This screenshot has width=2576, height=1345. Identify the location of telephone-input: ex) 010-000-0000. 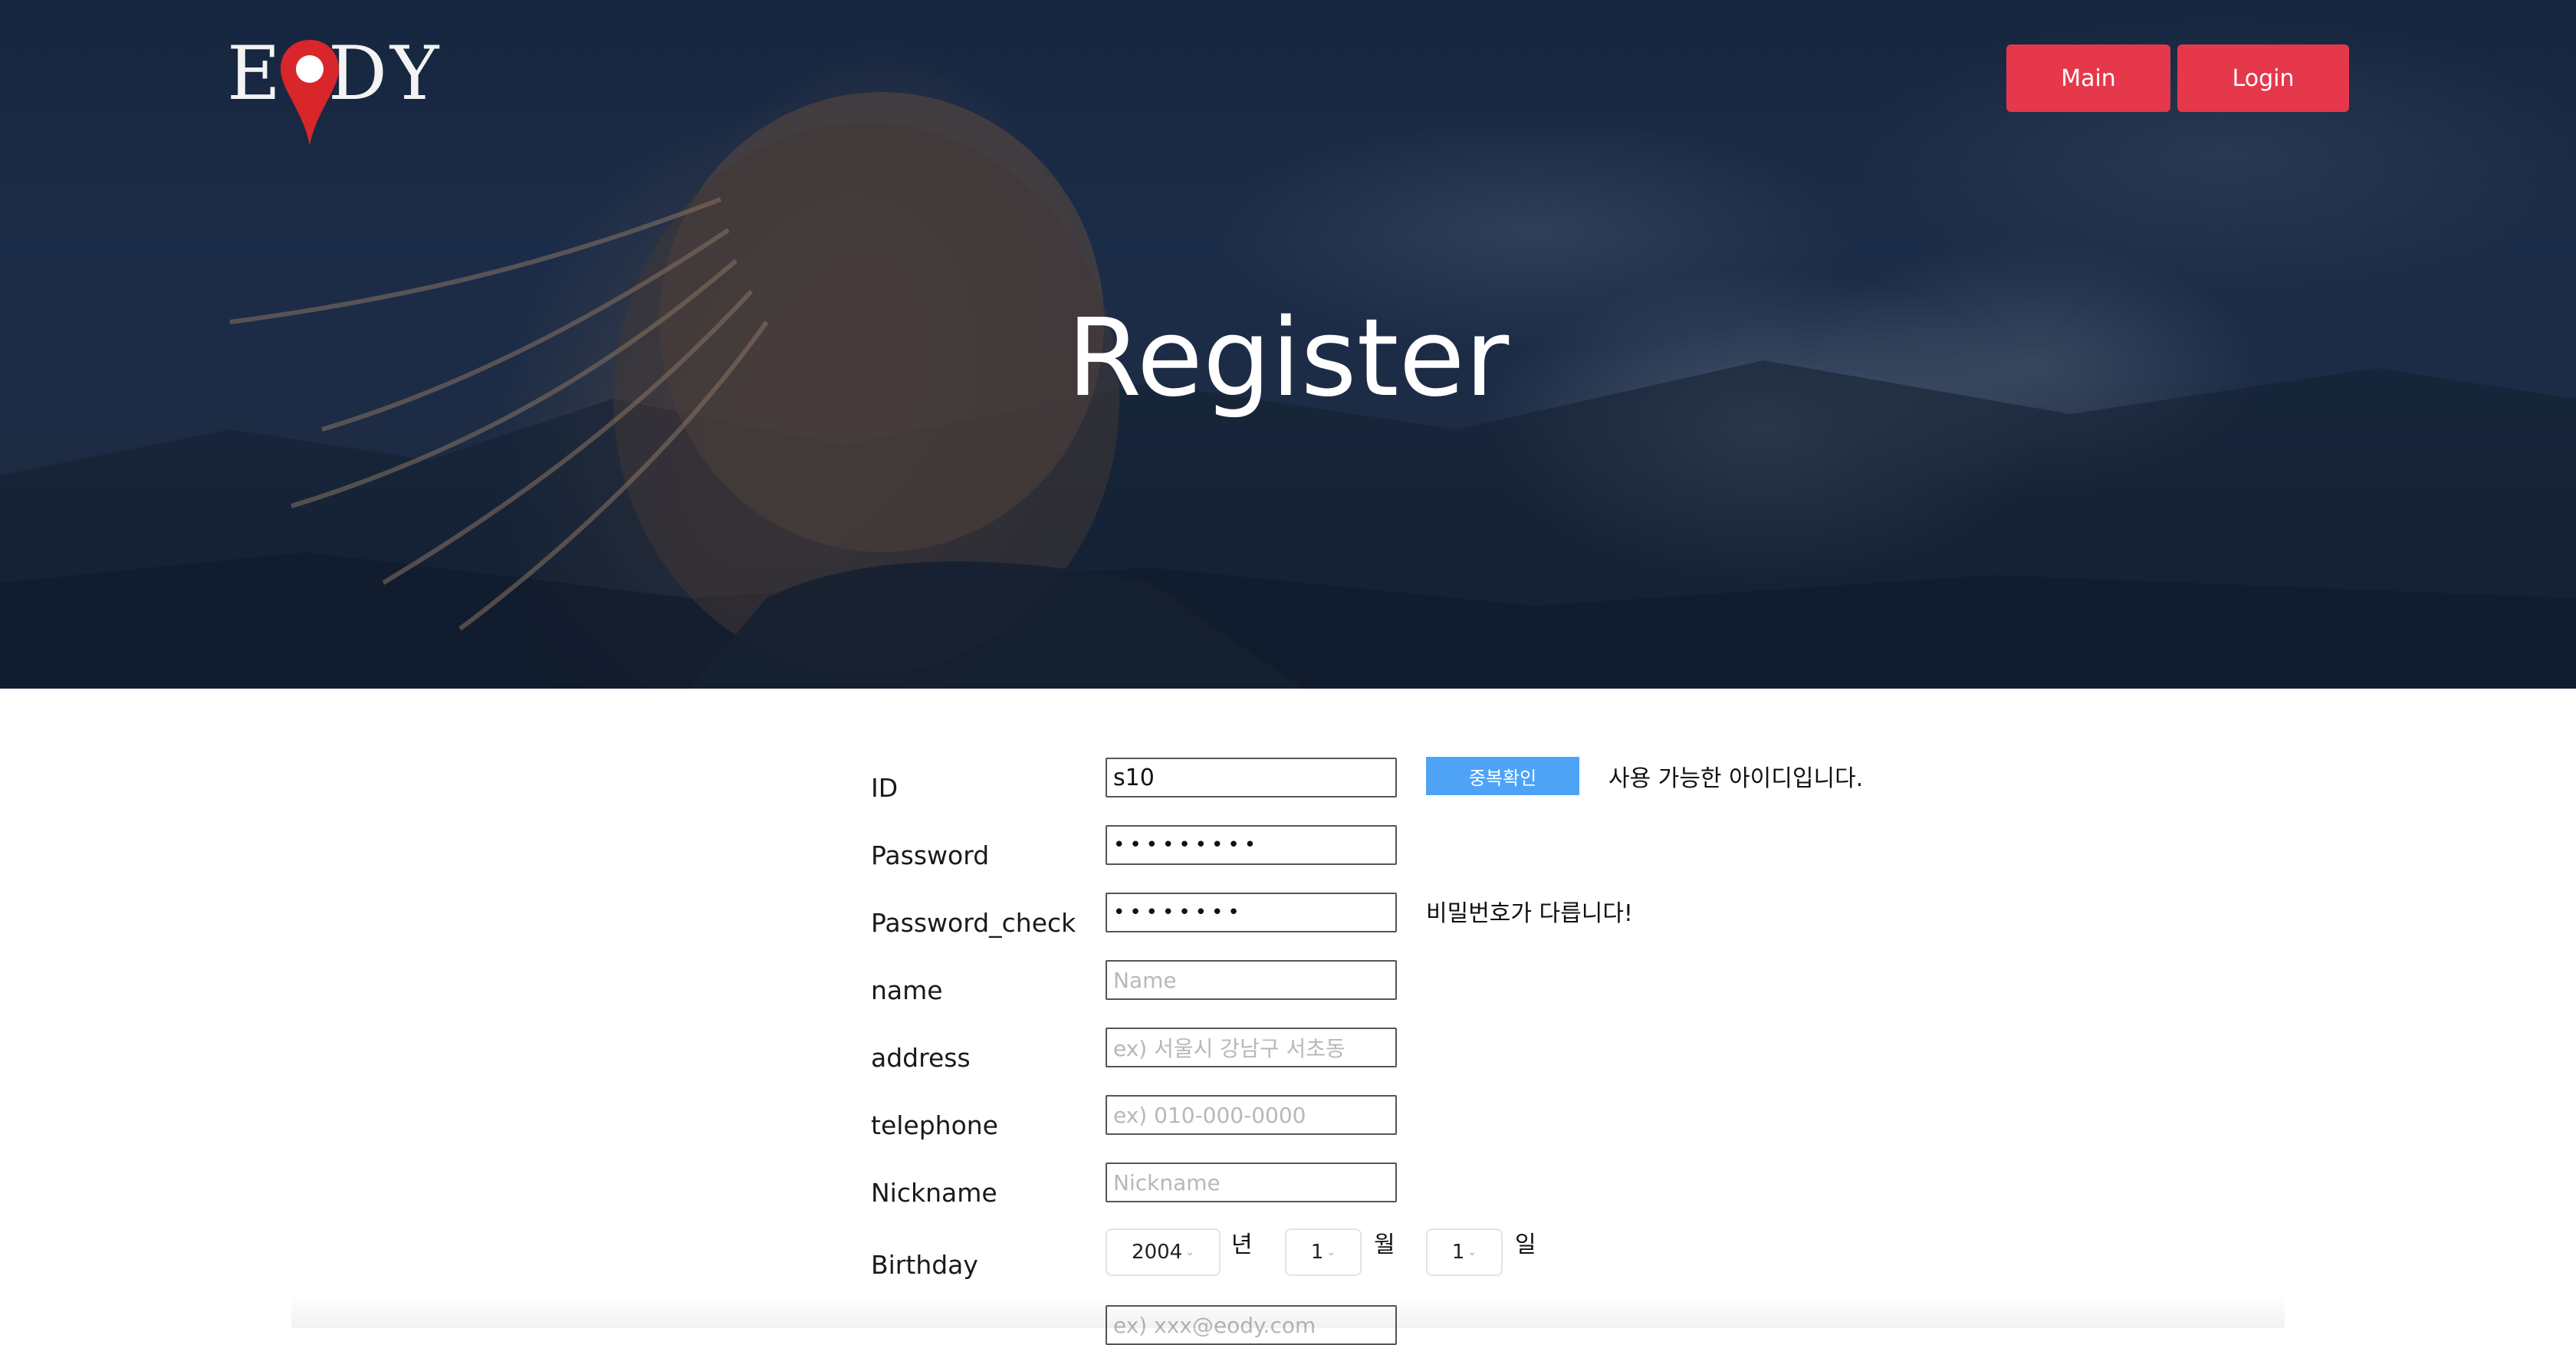
(1251, 1115).